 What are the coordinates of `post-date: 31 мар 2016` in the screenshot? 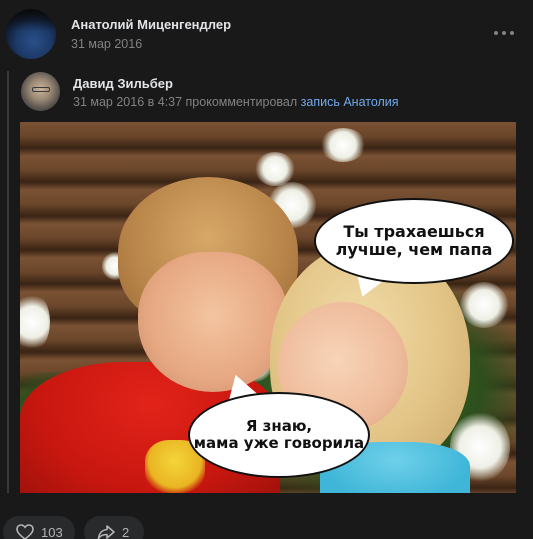 It's located at (106, 44).